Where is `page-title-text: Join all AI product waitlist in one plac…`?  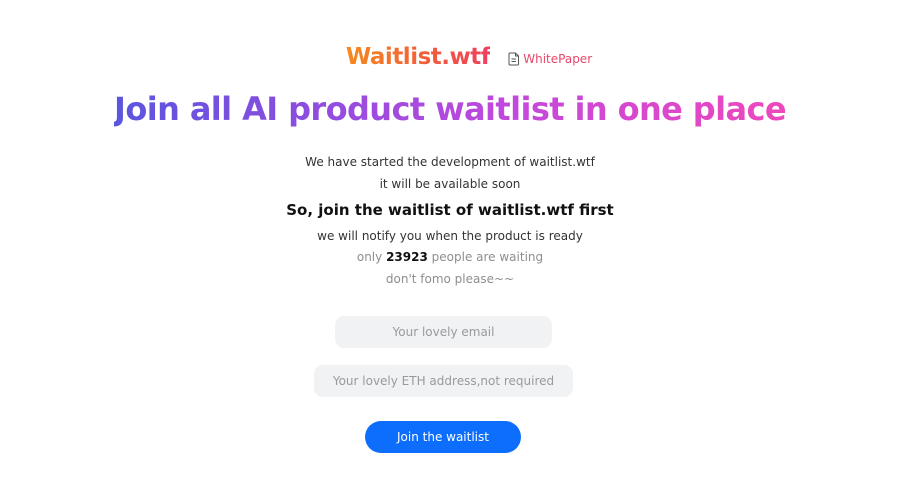 page-title-text: Join all AI product waitlist in one plac… is located at coordinates (450, 109).